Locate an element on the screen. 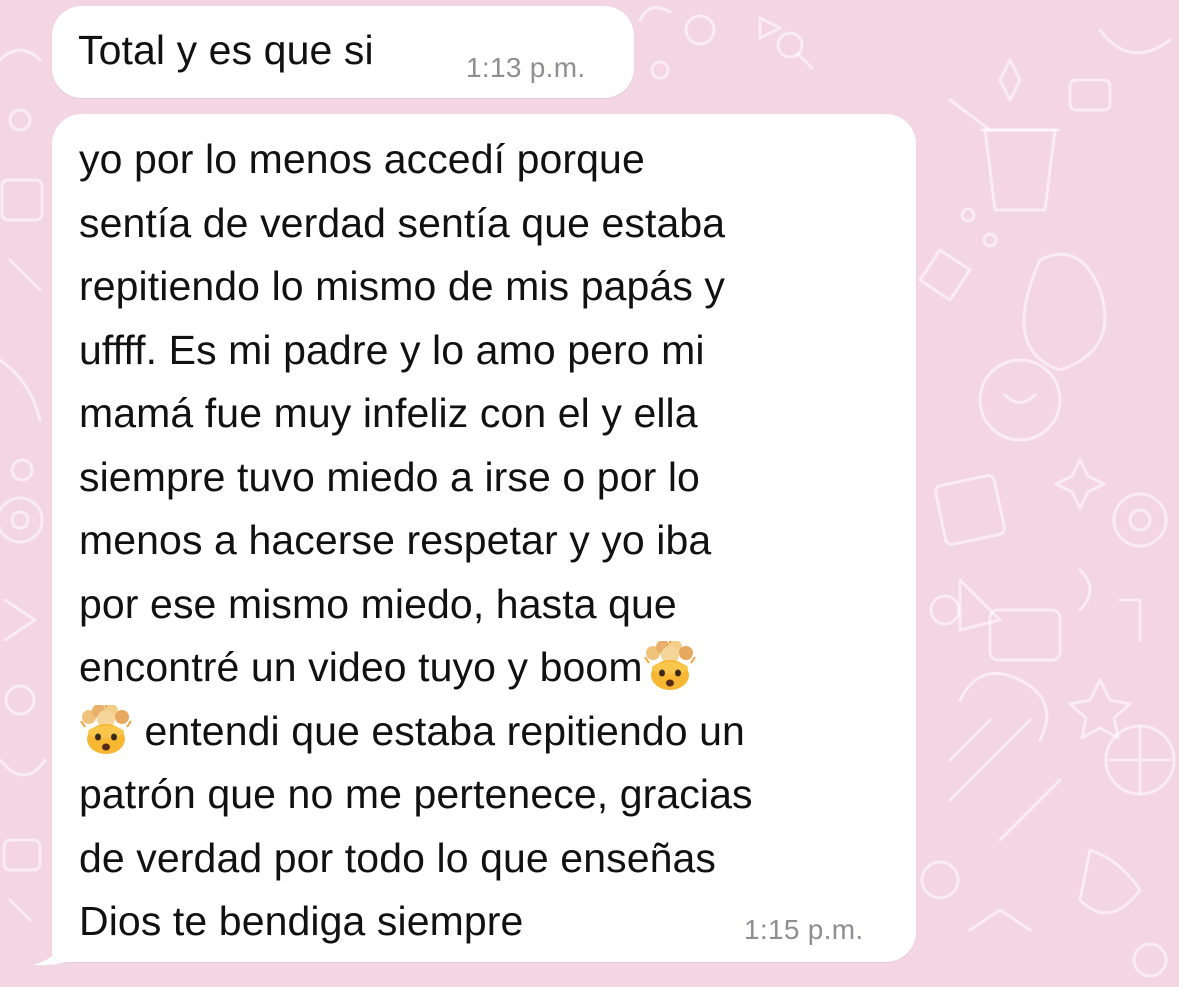 The height and width of the screenshot is (987, 1179). message-text: Total y es que si is located at coordinates (226, 50).